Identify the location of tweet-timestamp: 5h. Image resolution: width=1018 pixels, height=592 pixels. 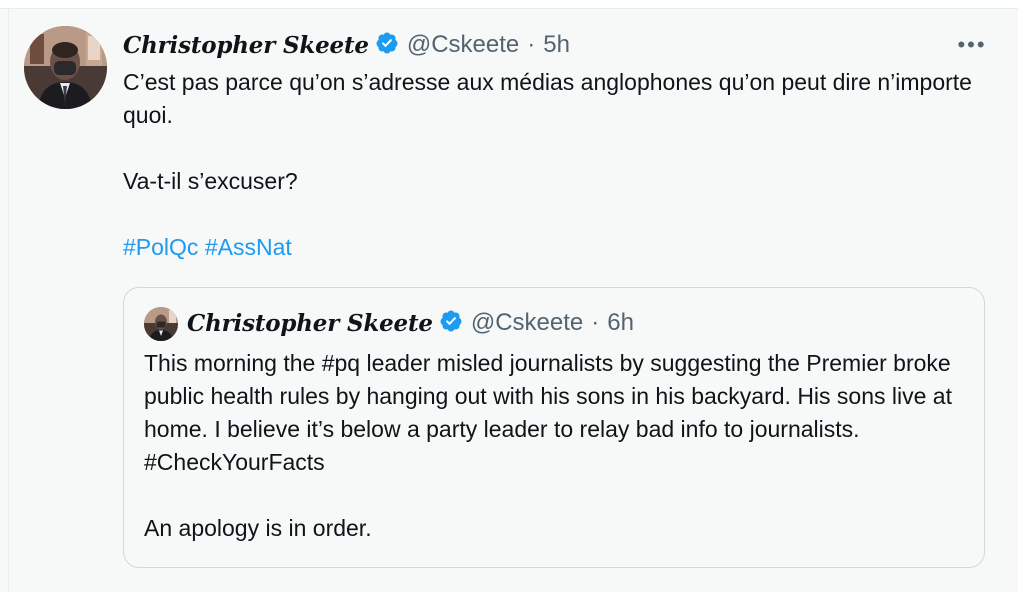
(556, 45).